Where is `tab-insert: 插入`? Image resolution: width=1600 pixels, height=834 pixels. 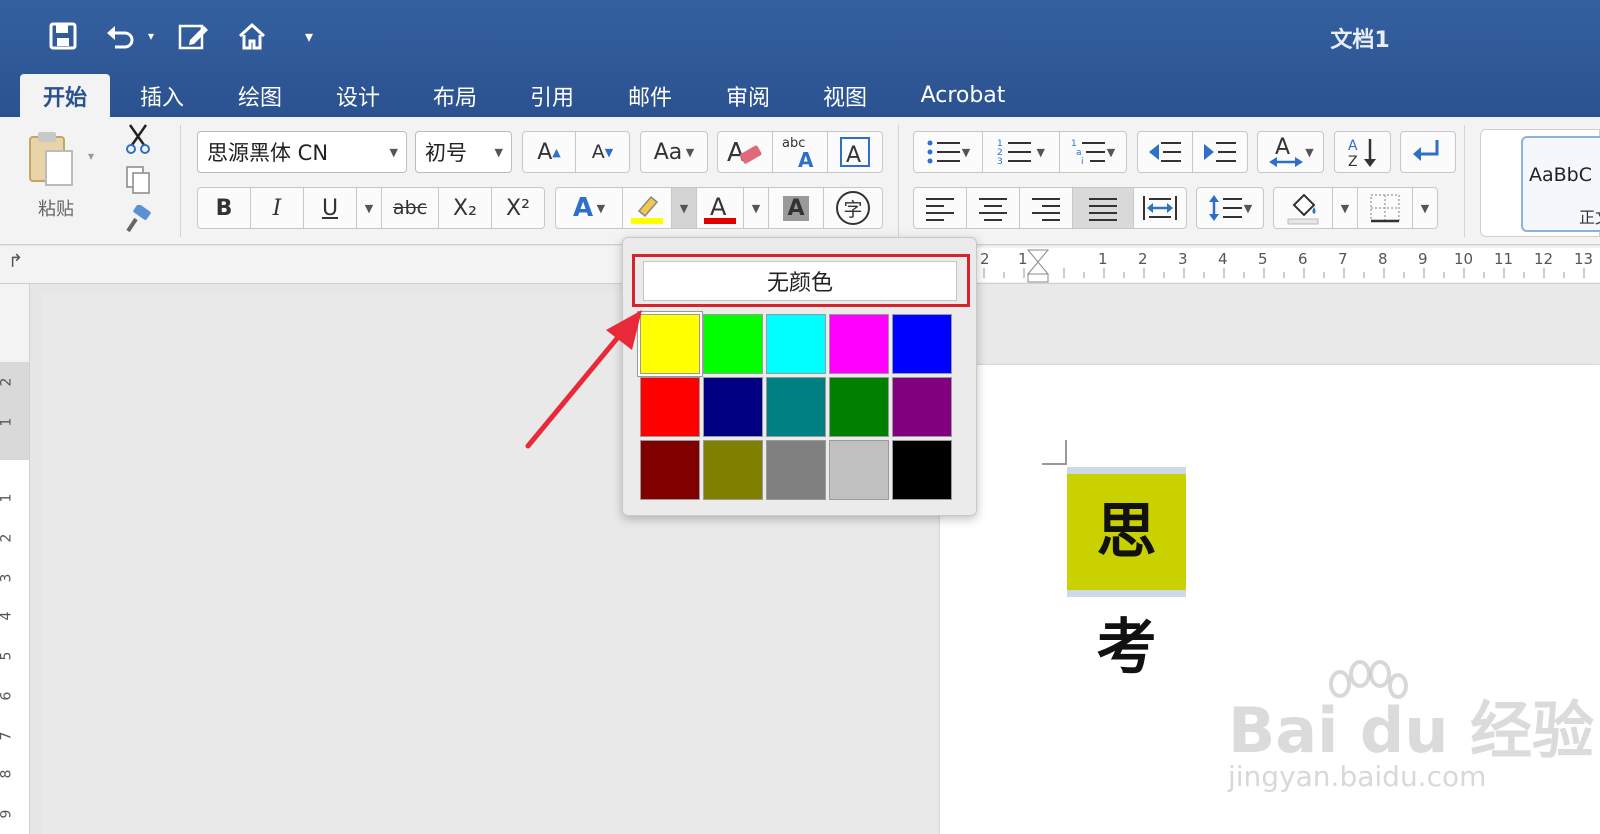 tab-insert: 插入 is located at coordinates (162, 95).